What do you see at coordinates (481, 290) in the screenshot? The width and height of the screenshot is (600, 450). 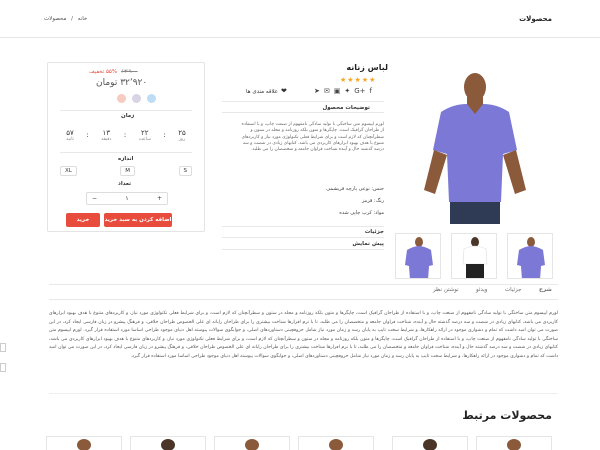 I see `tab-video: ویدئو` at bounding box center [481, 290].